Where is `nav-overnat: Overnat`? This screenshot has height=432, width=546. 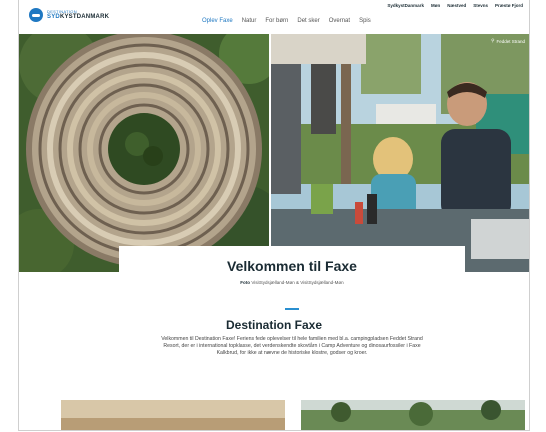
nav-overnat: Overnat is located at coordinates (339, 21).